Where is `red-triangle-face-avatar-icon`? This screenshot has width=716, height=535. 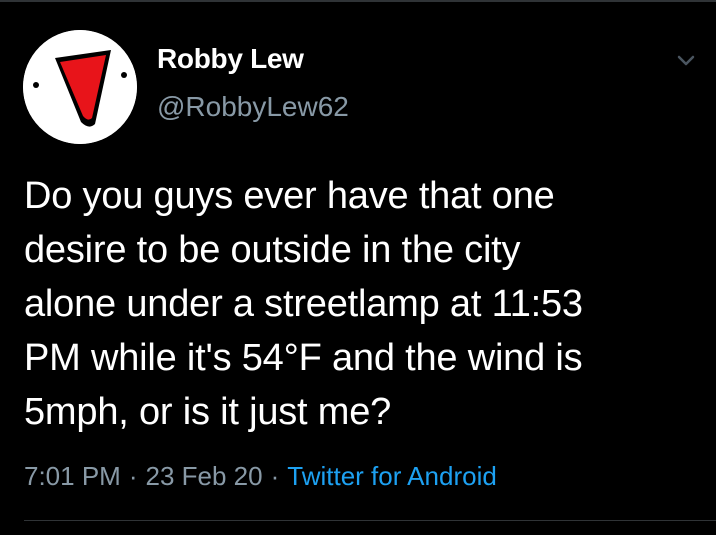
red-triangle-face-avatar-icon is located at coordinates (80, 87).